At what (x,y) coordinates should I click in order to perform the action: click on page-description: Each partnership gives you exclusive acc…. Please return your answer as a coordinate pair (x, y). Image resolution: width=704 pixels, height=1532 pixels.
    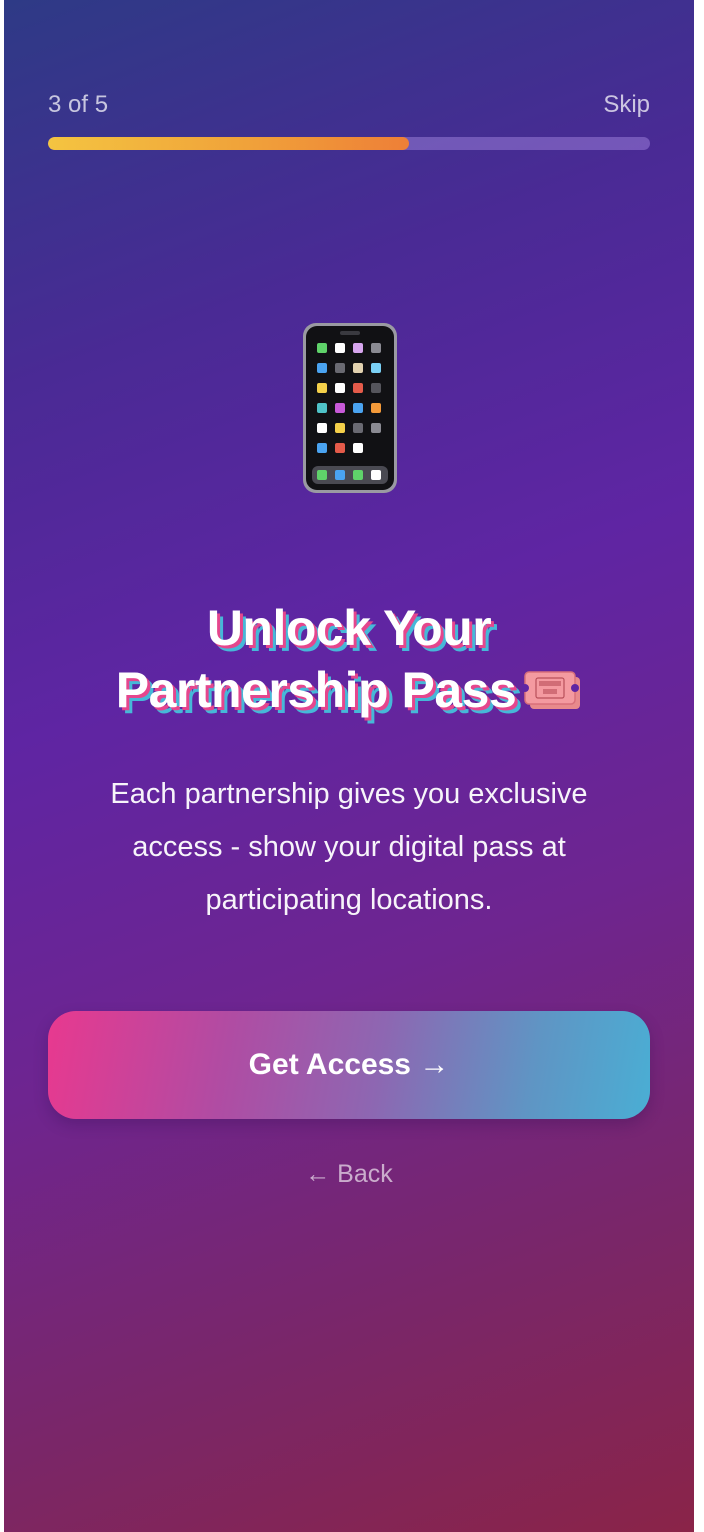
    Looking at the image, I should click on (349, 847).